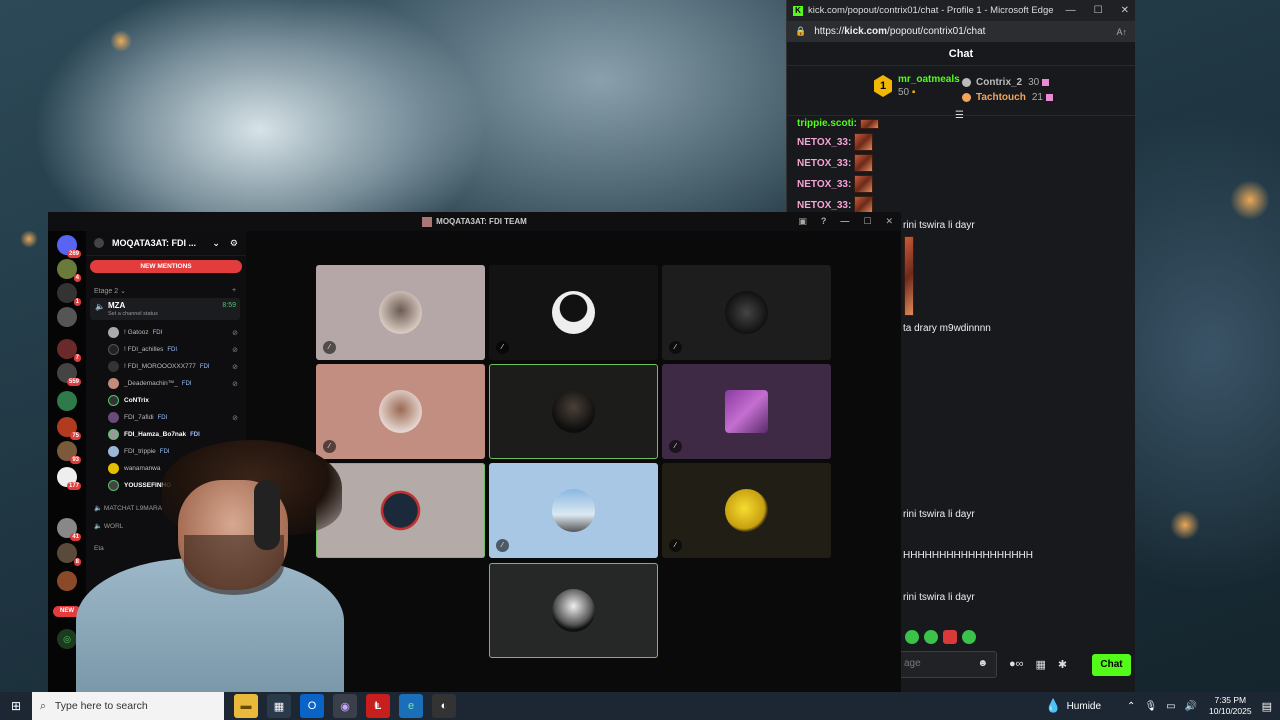 The image size is (1280, 720). I want to click on gem-icon, so click(1049, 97).